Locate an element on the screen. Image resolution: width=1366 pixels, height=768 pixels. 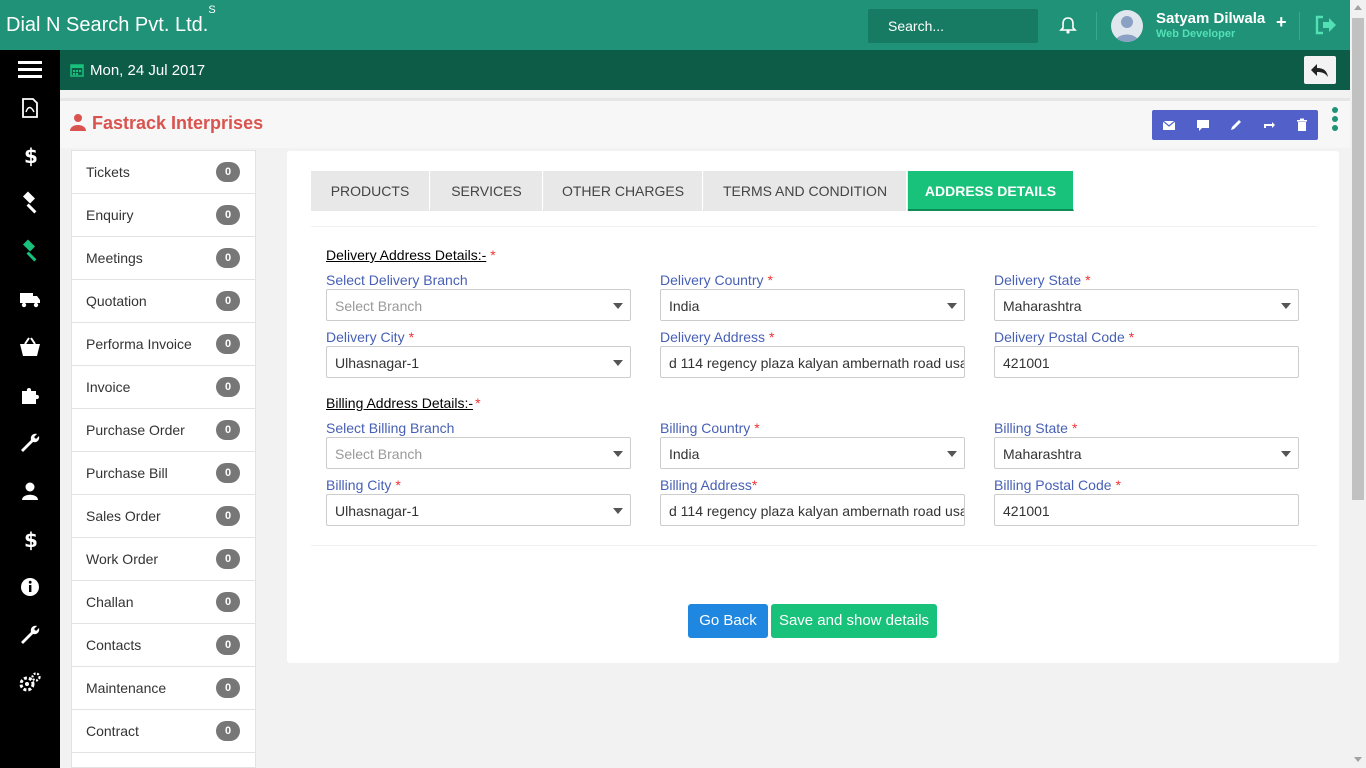
basket-icon is located at coordinates (30, 347).